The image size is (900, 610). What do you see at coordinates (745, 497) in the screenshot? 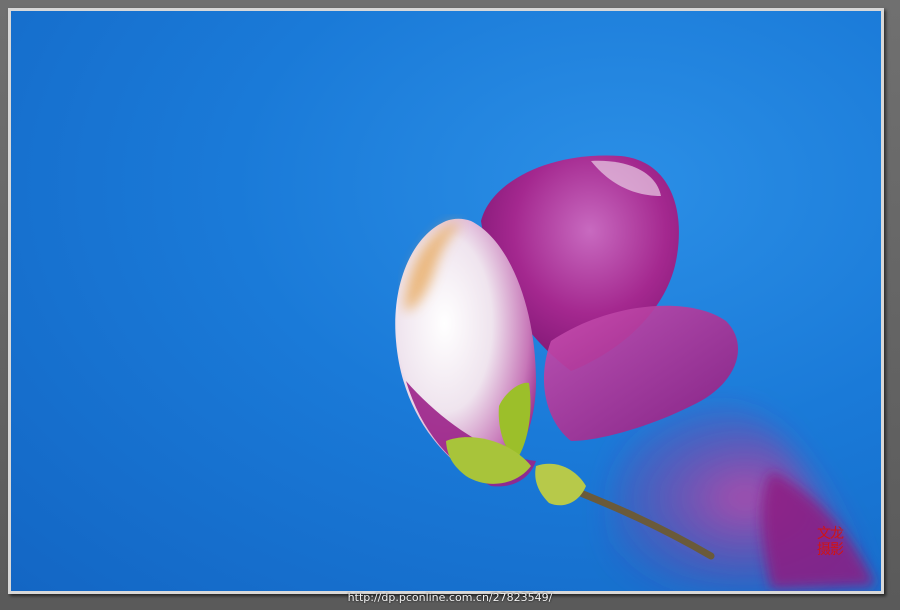
I see `blurred-petal` at bounding box center [745, 497].